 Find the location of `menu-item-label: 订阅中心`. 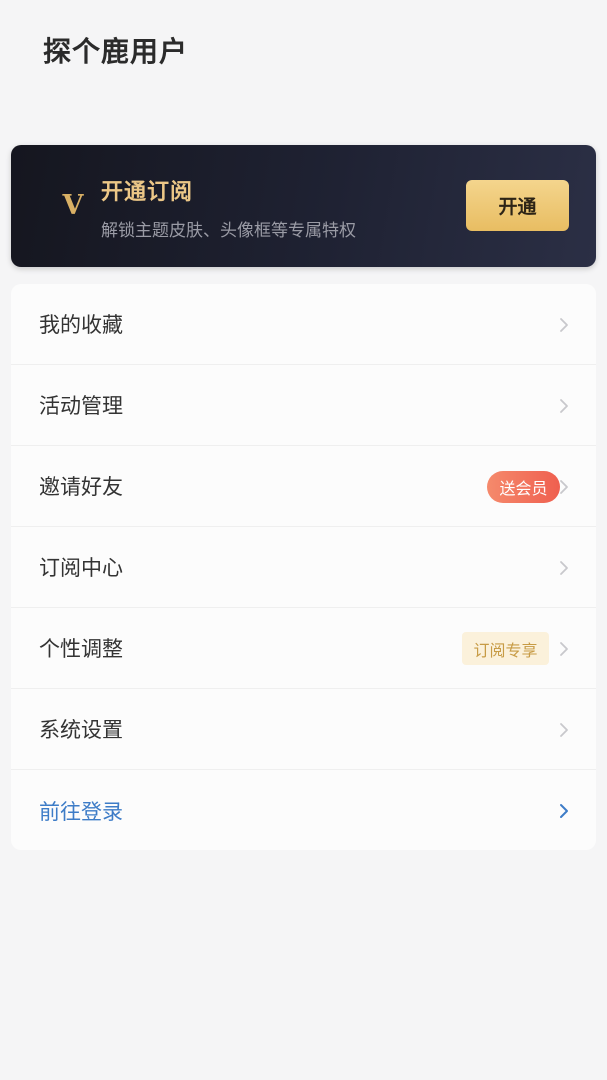

menu-item-label: 订阅中心 is located at coordinates (81, 568).